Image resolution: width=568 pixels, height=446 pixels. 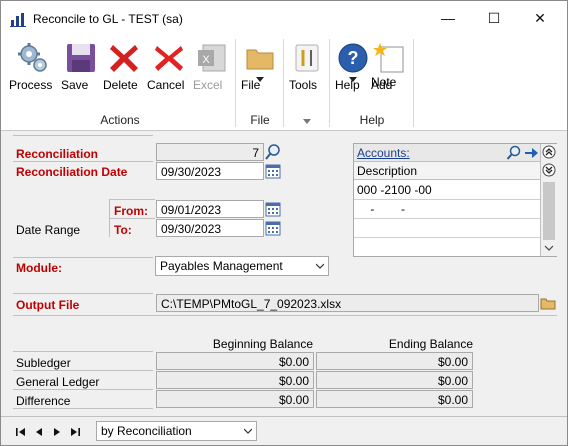 I want to click on module-dropdown: Payables Management, so click(x=242, y=266).